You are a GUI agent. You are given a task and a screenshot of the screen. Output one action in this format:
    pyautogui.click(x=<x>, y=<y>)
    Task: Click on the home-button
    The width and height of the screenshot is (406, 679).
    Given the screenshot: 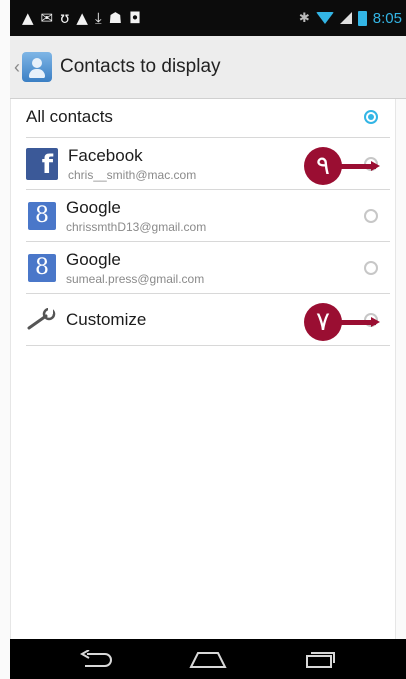 What is the action you would take?
    pyautogui.click(x=208, y=659)
    